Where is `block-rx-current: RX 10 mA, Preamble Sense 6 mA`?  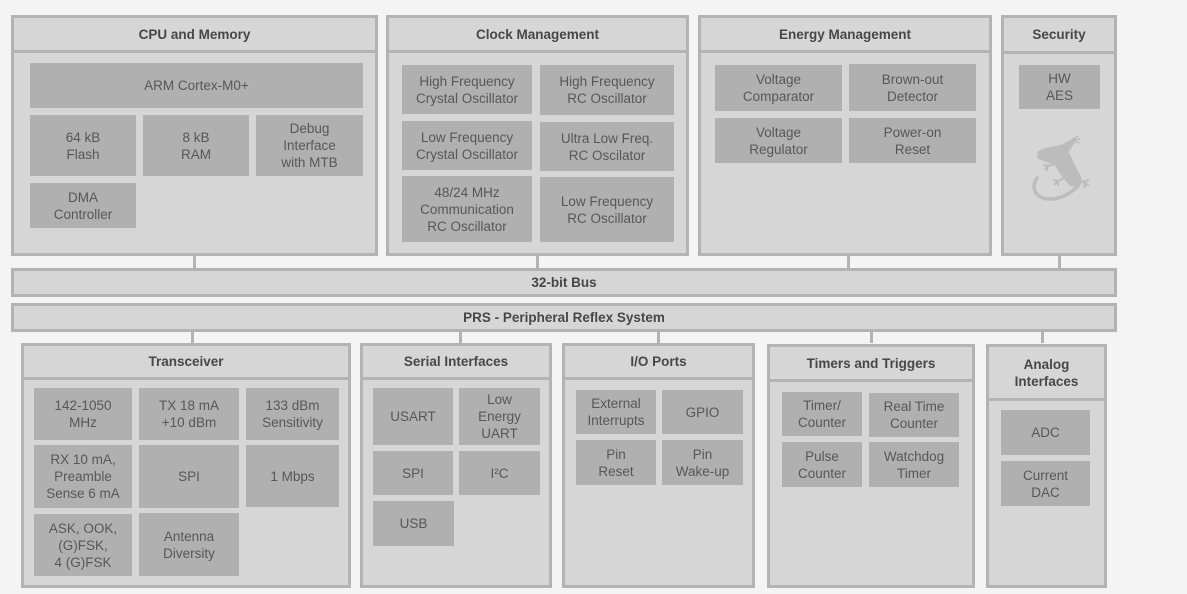
block-rx-current: RX 10 mA, Preamble Sense 6 mA is located at coordinates (83, 476).